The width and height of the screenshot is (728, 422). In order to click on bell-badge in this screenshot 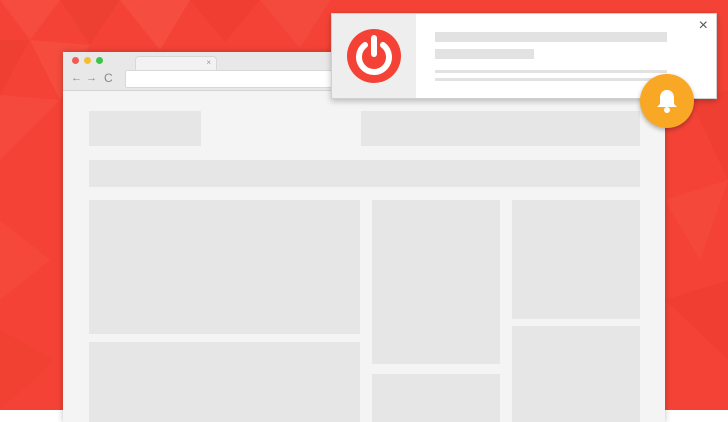, I will do `click(667, 101)`.